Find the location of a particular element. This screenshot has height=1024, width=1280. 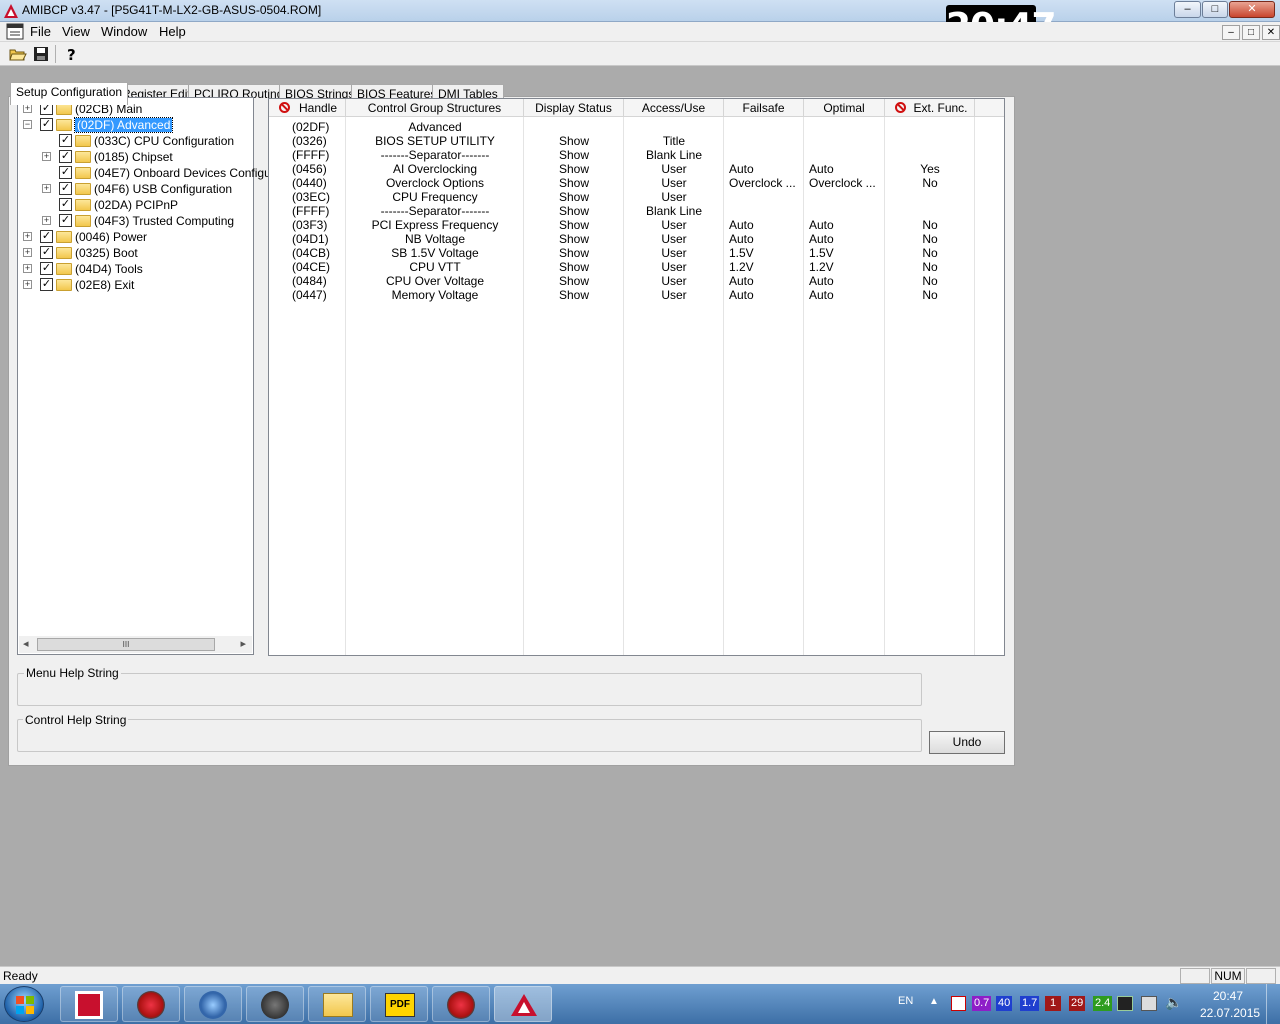

grid-cell: BIOS SETUP UTILITY is located at coordinates (435, 141).